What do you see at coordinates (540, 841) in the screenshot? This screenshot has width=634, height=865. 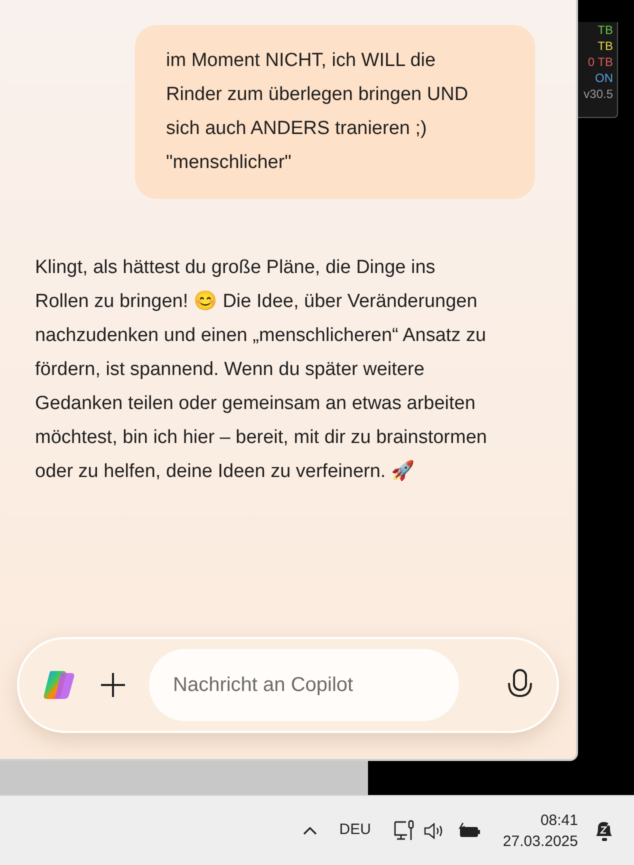 I see `clock-date: 27.03.2025` at bounding box center [540, 841].